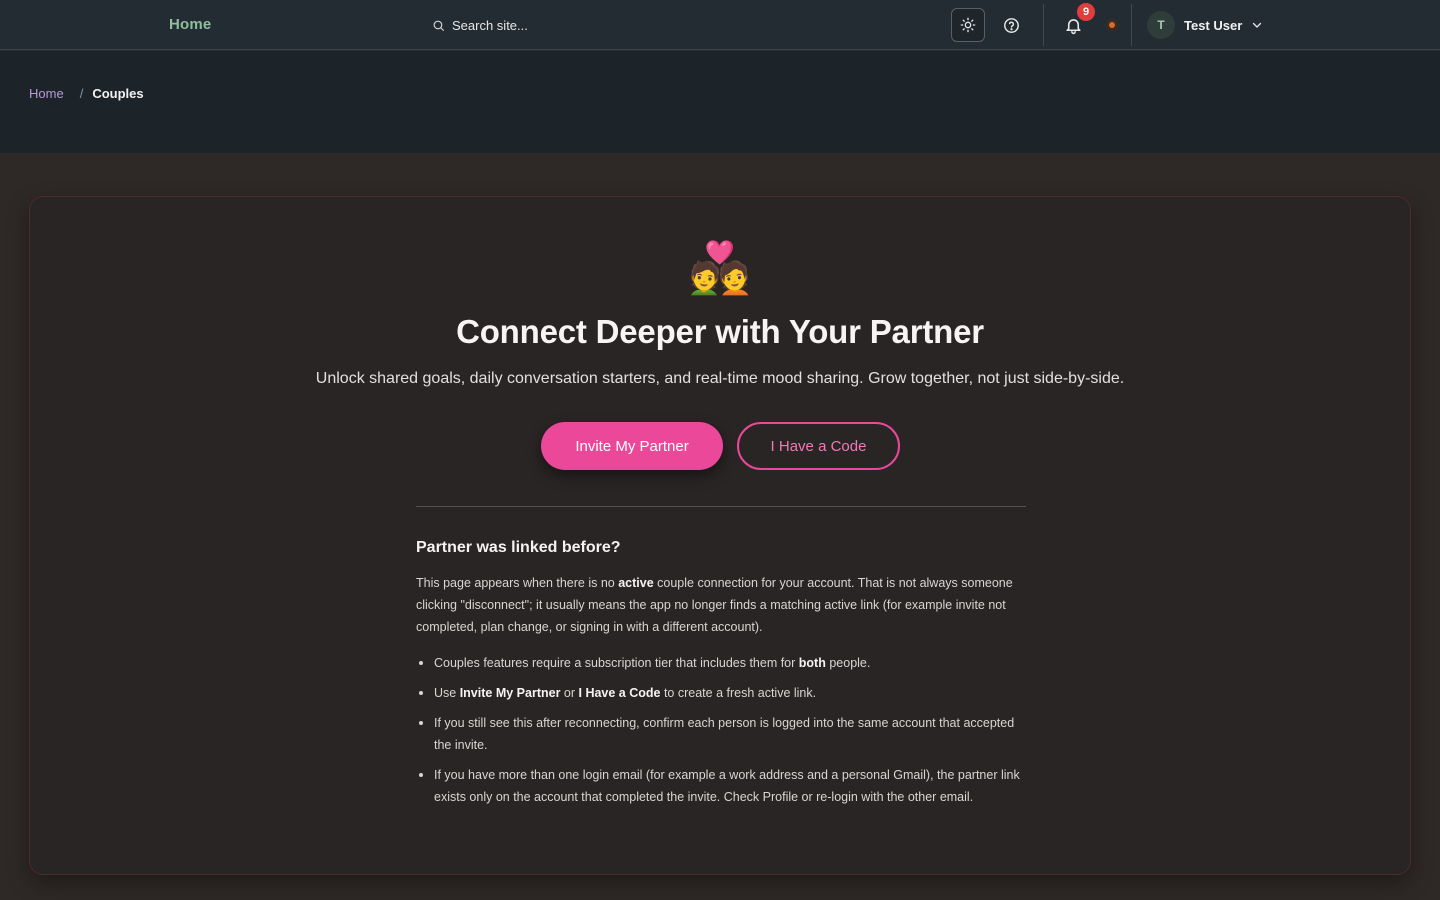 Image resolution: width=1440 pixels, height=900 pixels. I want to click on couple-emoji: 💑, so click(720, 268).